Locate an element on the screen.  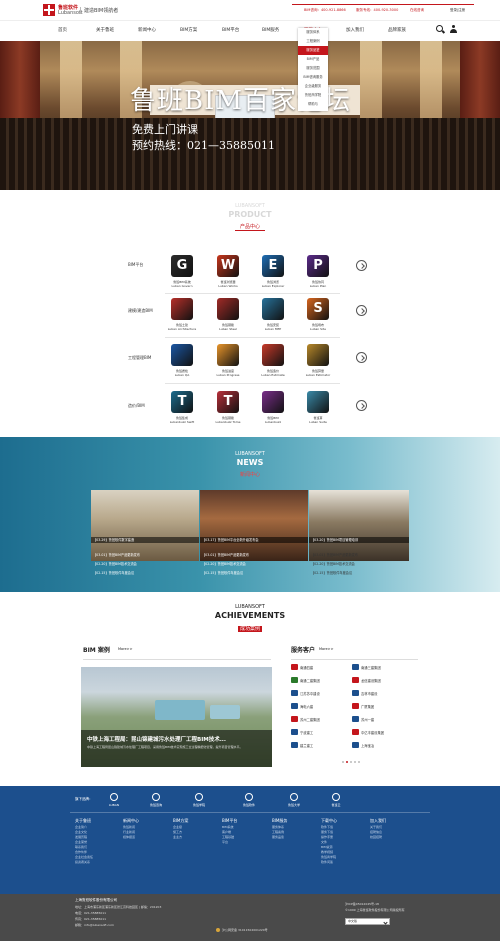
news-caption: 【03-29】鲁班软件数字建造 is located at coordinates (145, 540).